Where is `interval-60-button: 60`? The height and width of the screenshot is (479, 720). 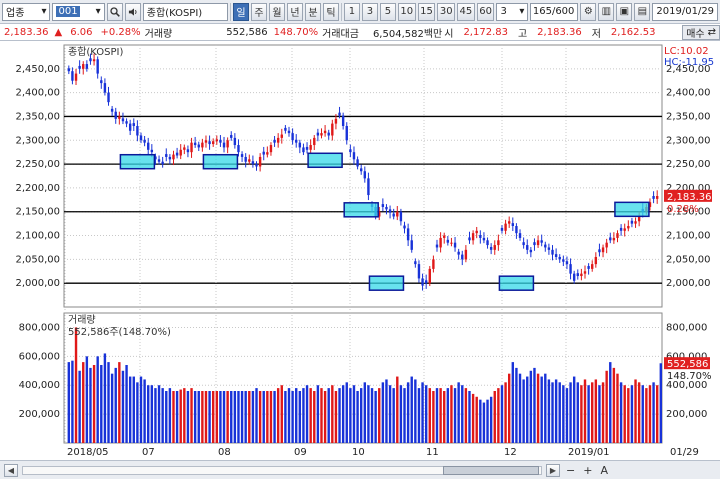
interval-60-button: 60 is located at coordinates (485, 11).